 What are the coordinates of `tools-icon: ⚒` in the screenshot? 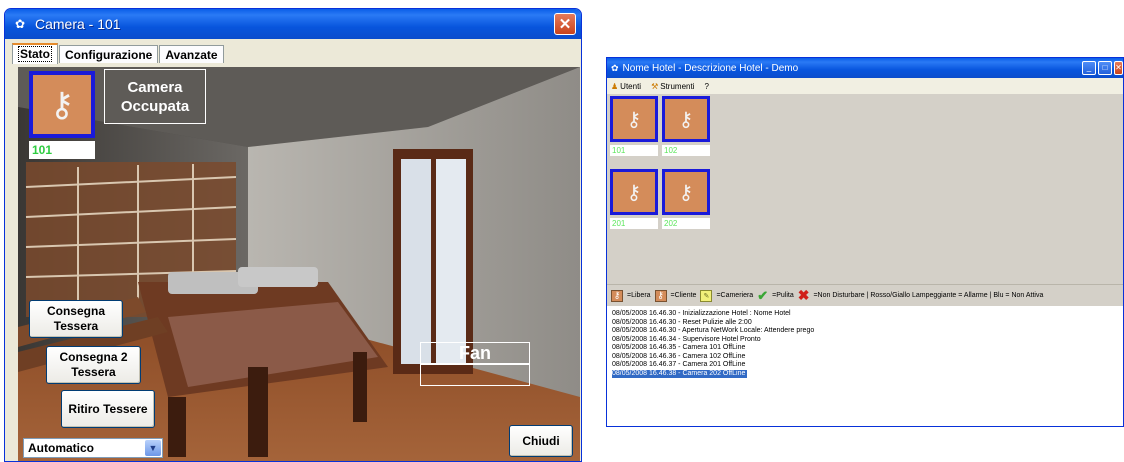 It's located at (655, 86).